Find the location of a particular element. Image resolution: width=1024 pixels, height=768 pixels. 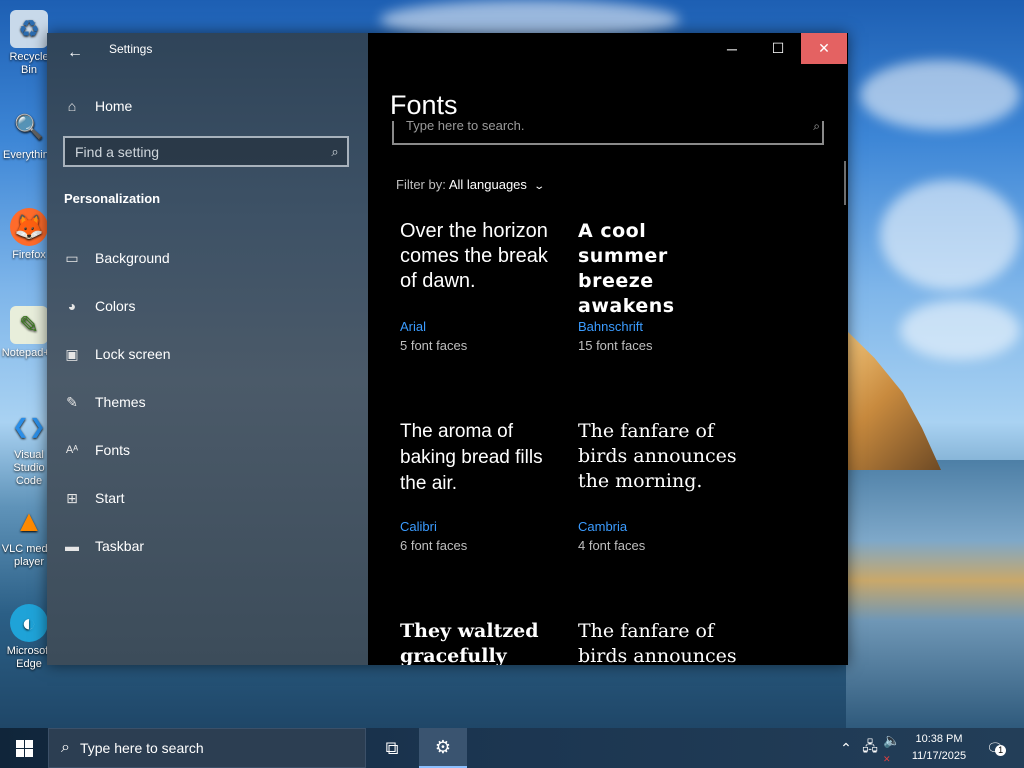

sidebar-item-label: Background is located at coordinates (132, 258).